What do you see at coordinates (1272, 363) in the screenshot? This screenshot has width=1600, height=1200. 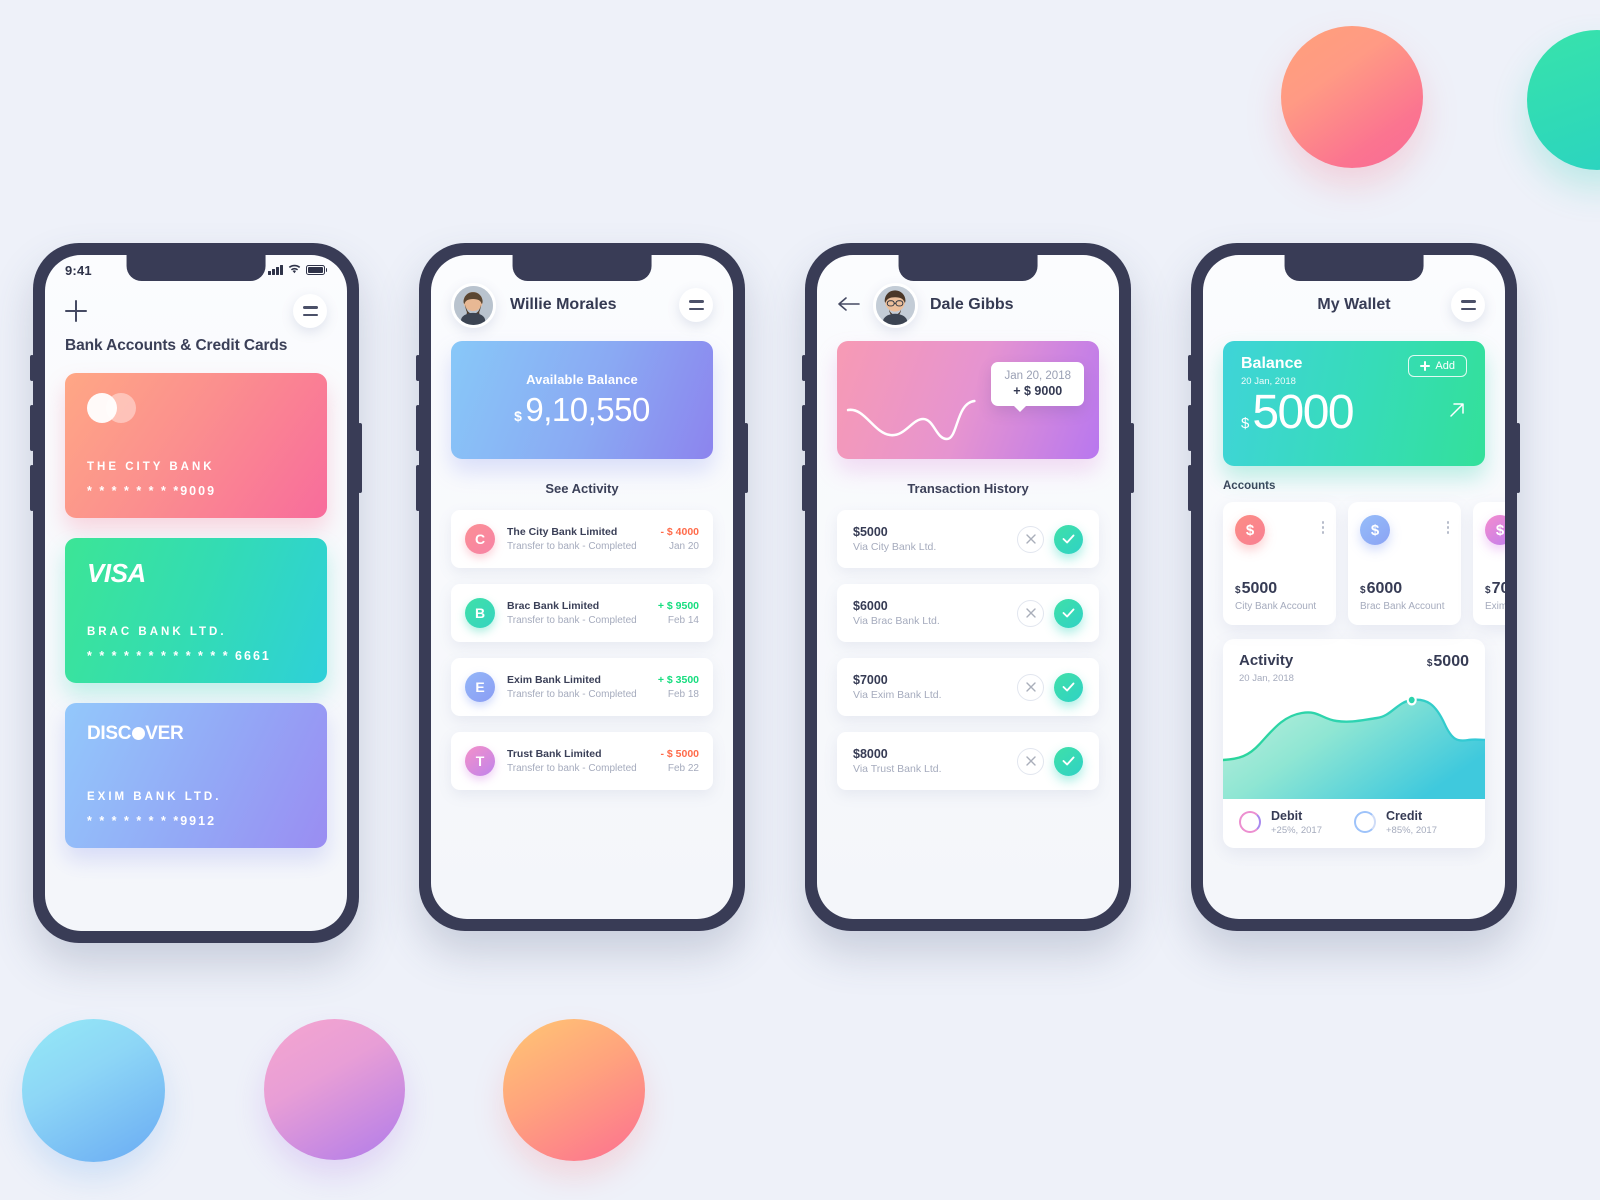 I see `balance-label: Balance` at bounding box center [1272, 363].